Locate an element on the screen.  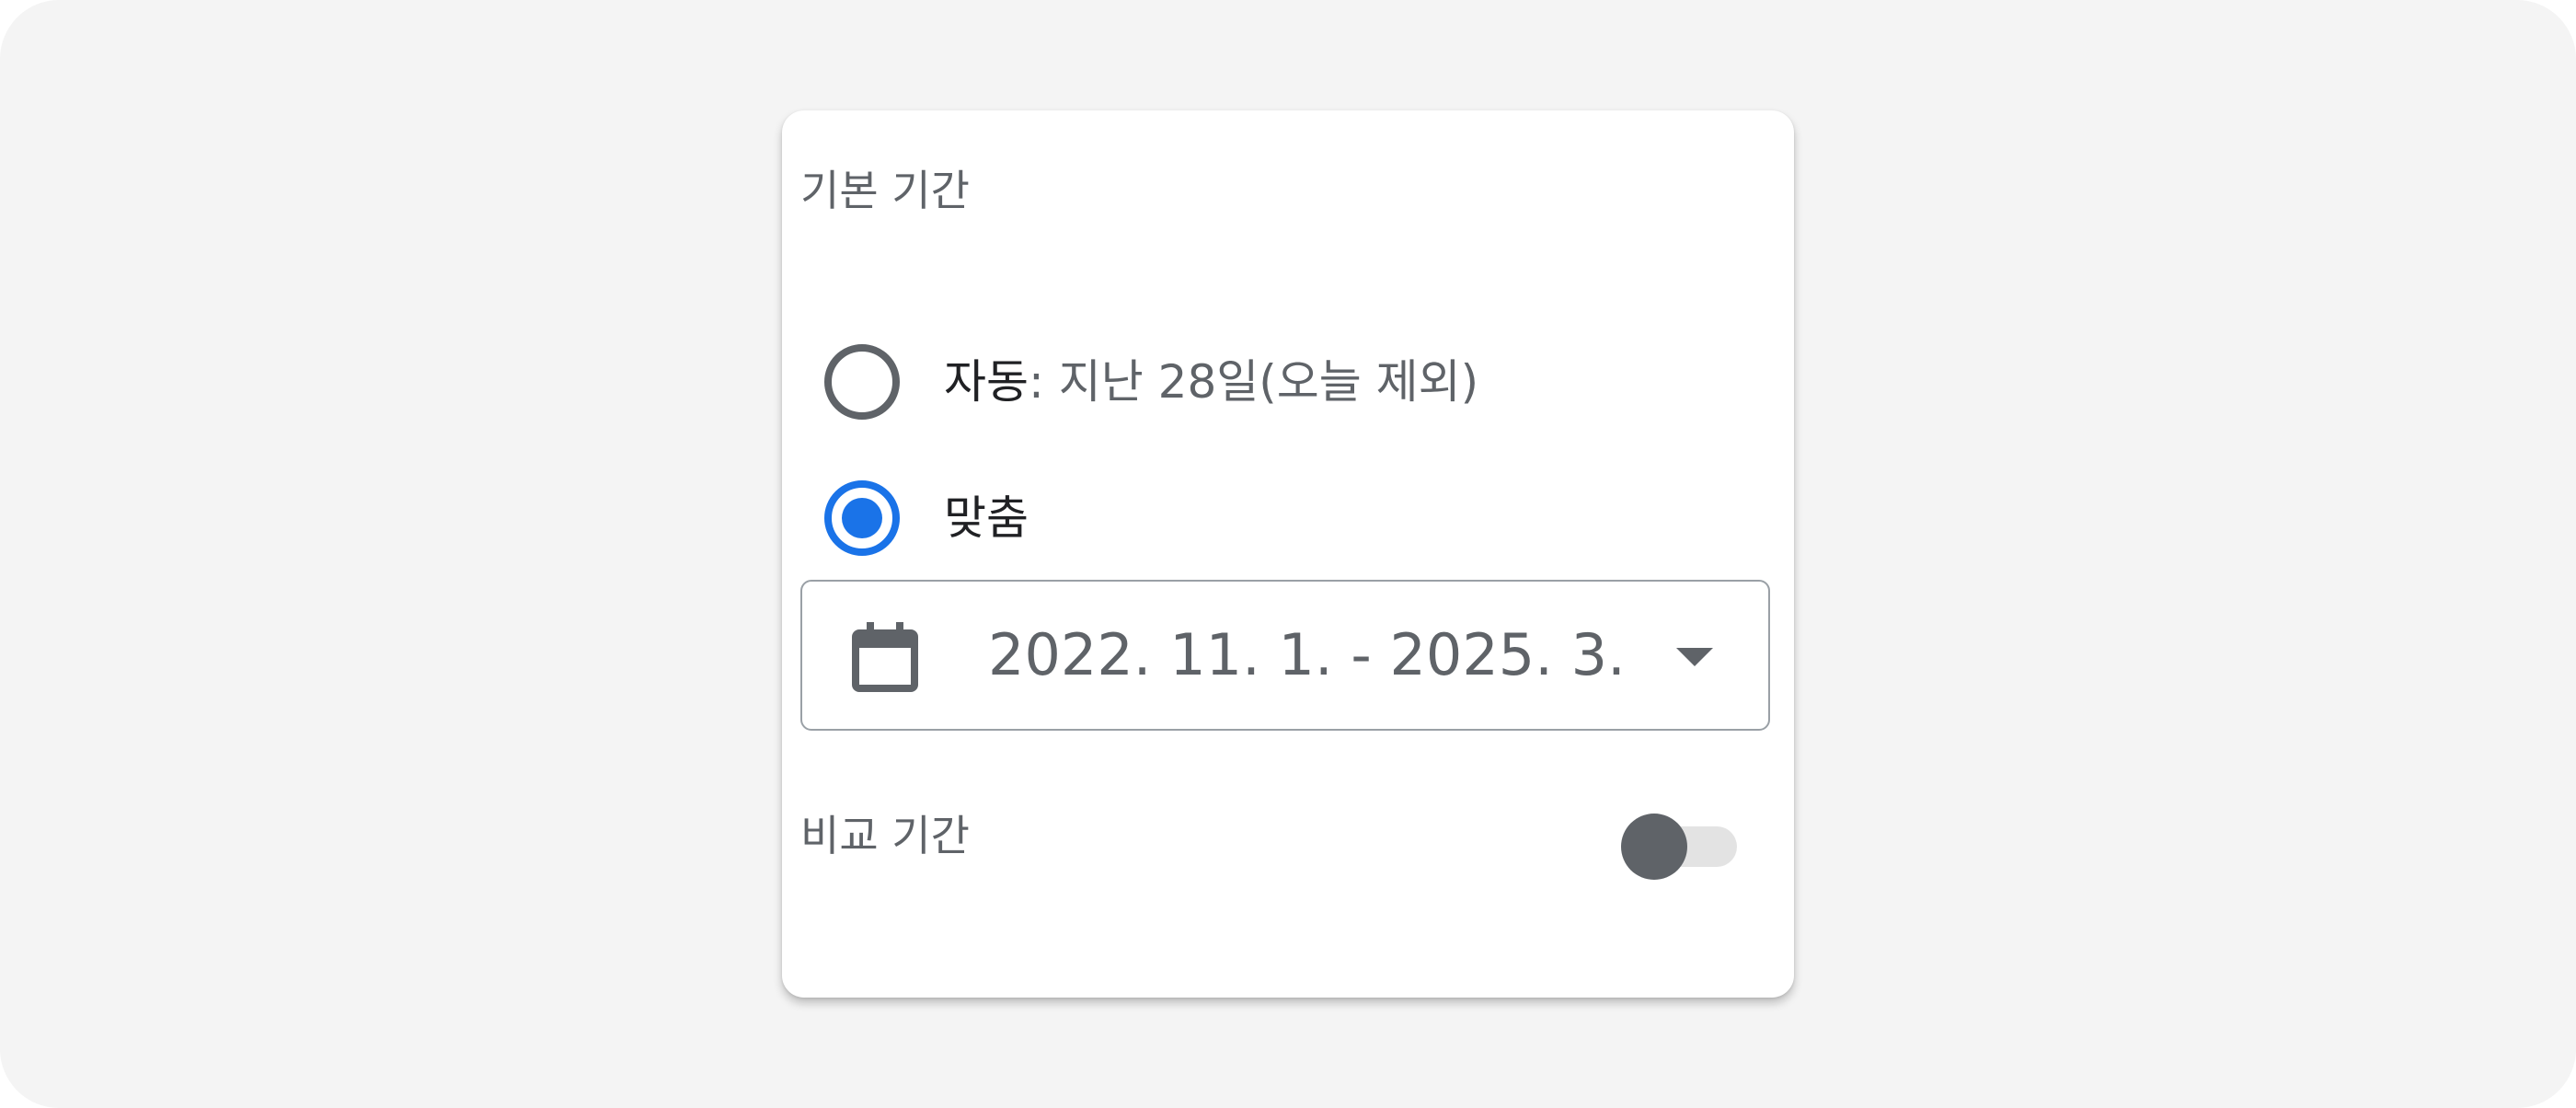
radio-selected-dot is located at coordinates (862, 518).